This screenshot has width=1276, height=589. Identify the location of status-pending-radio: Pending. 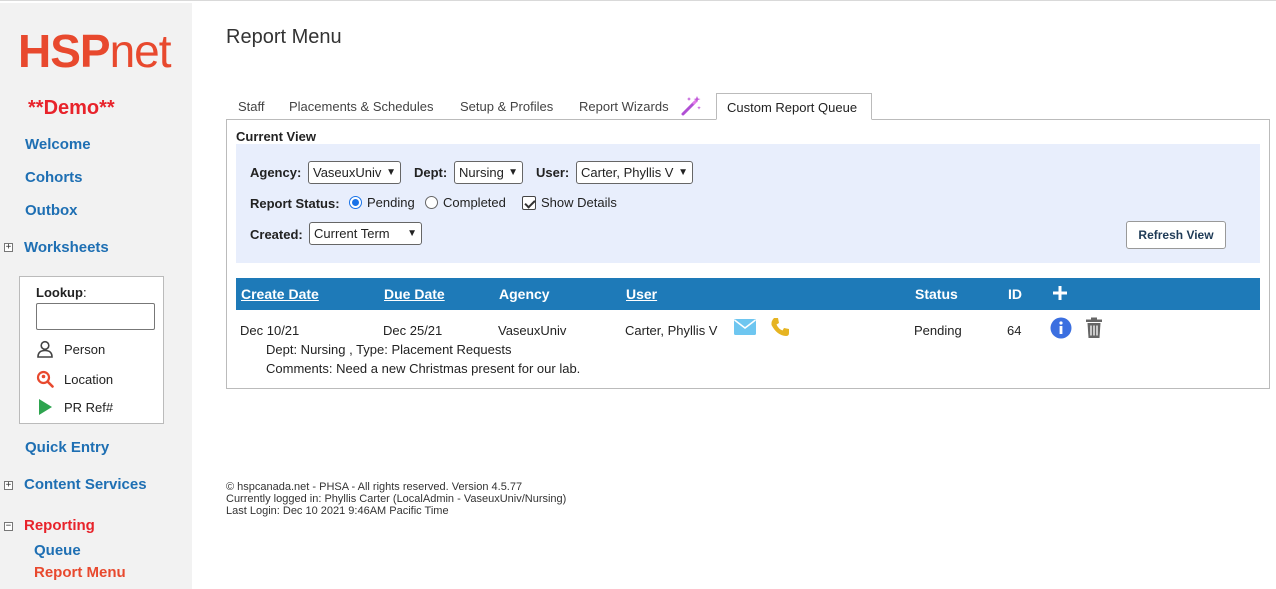
(382, 202).